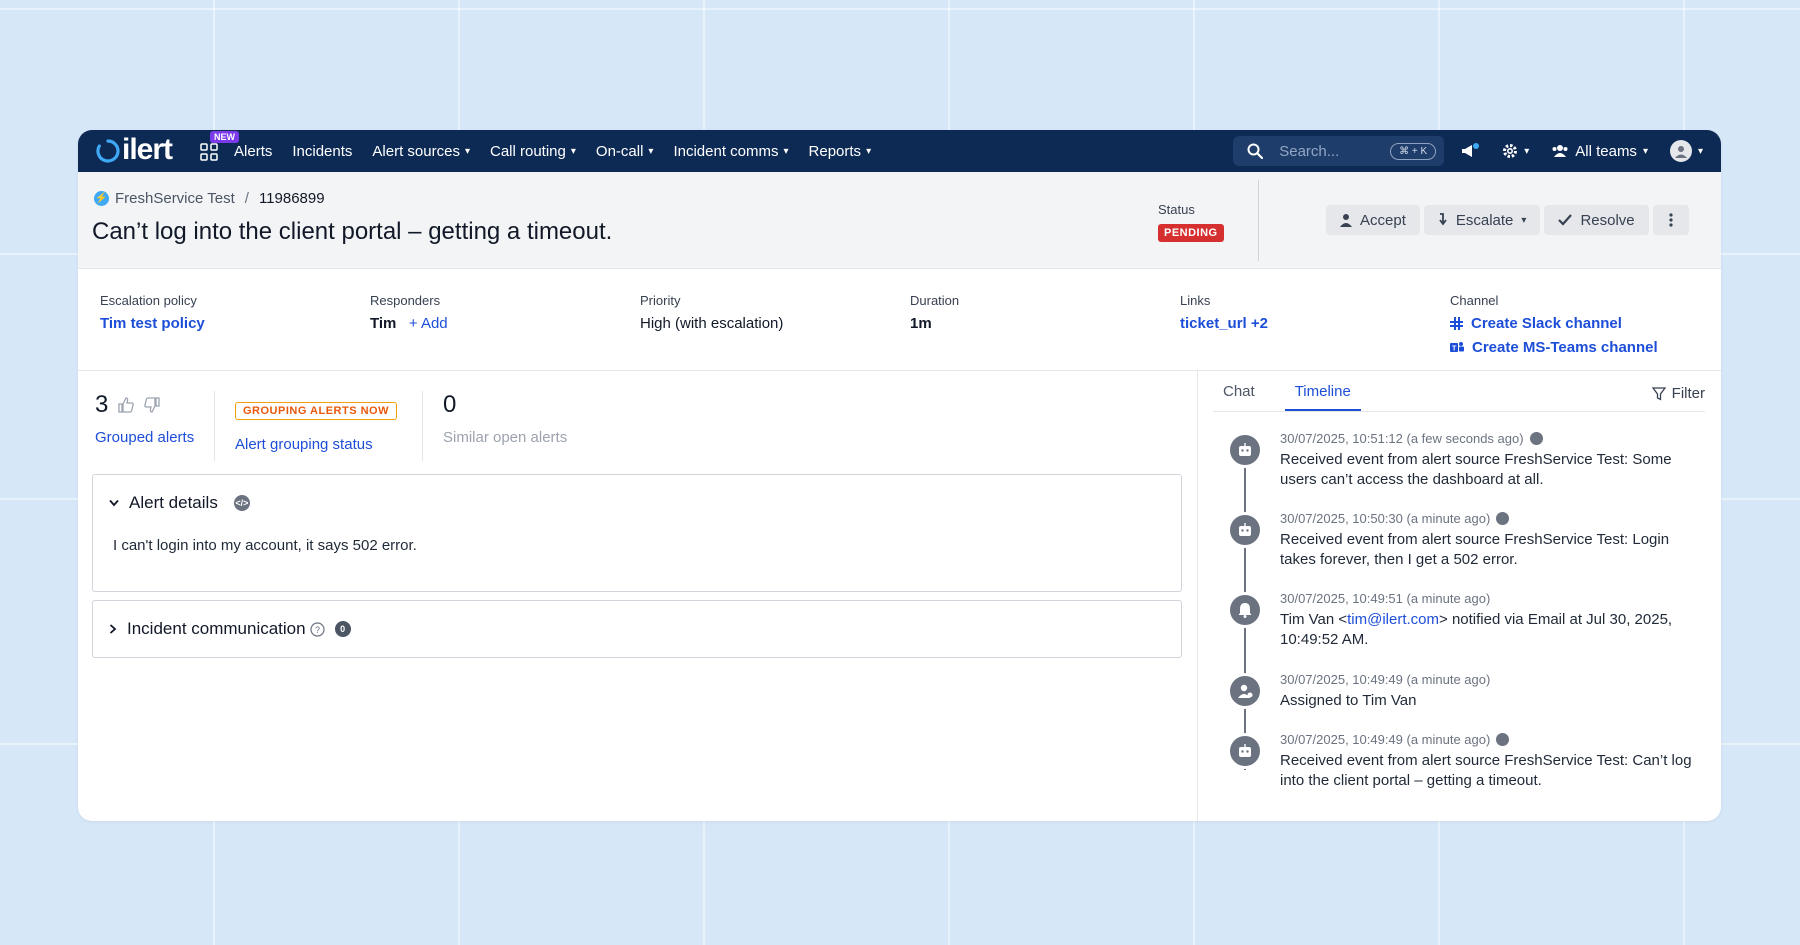 The width and height of the screenshot is (1800, 945). I want to click on nav-incident-comms: Incident comms ▾, so click(730, 151).